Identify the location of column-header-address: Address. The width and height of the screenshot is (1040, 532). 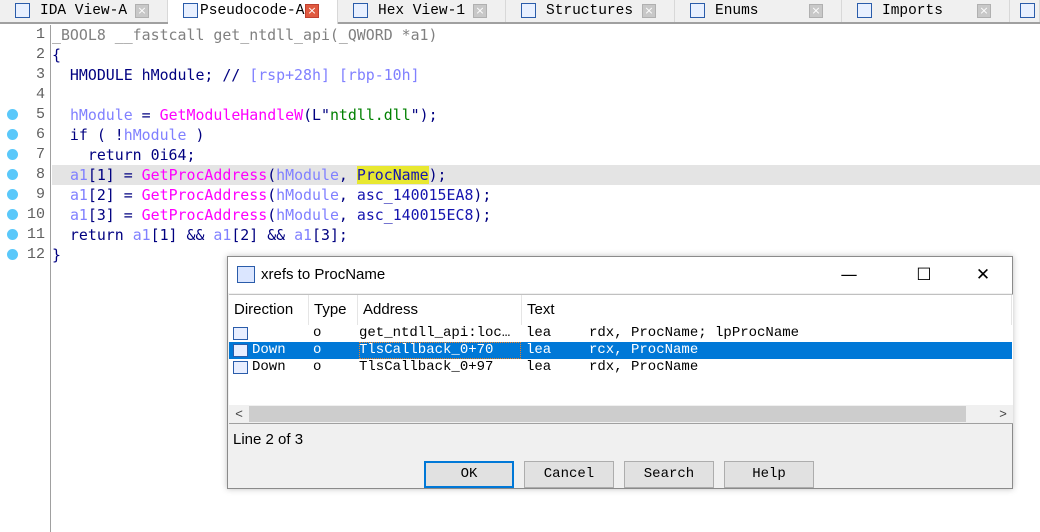
(440, 310).